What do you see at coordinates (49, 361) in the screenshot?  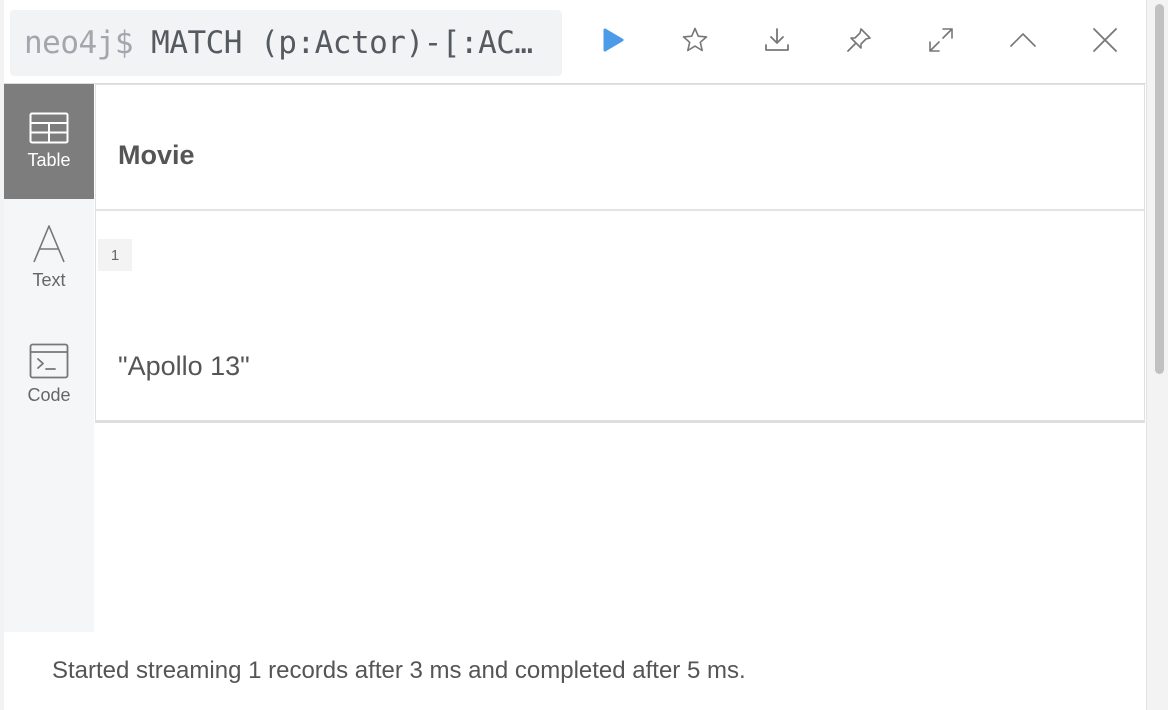 I see `code-icon` at bounding box center [49, 361].